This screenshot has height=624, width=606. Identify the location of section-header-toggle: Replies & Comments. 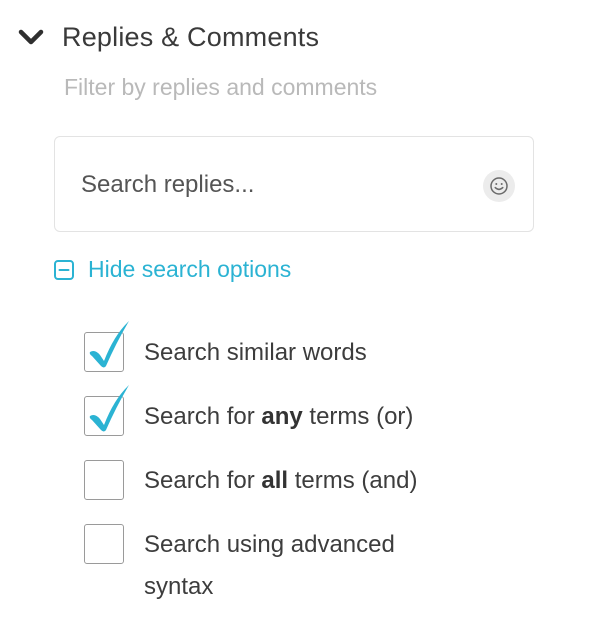
(167, 37).